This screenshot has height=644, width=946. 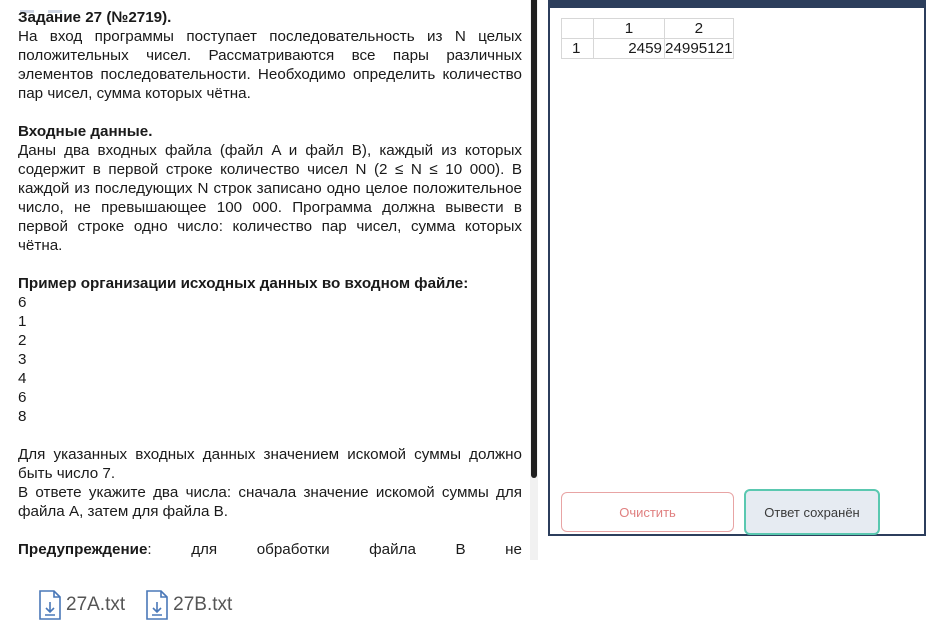 I want to click on answer-saved-button: Ответ сохранён, so click(x=812, y=512).